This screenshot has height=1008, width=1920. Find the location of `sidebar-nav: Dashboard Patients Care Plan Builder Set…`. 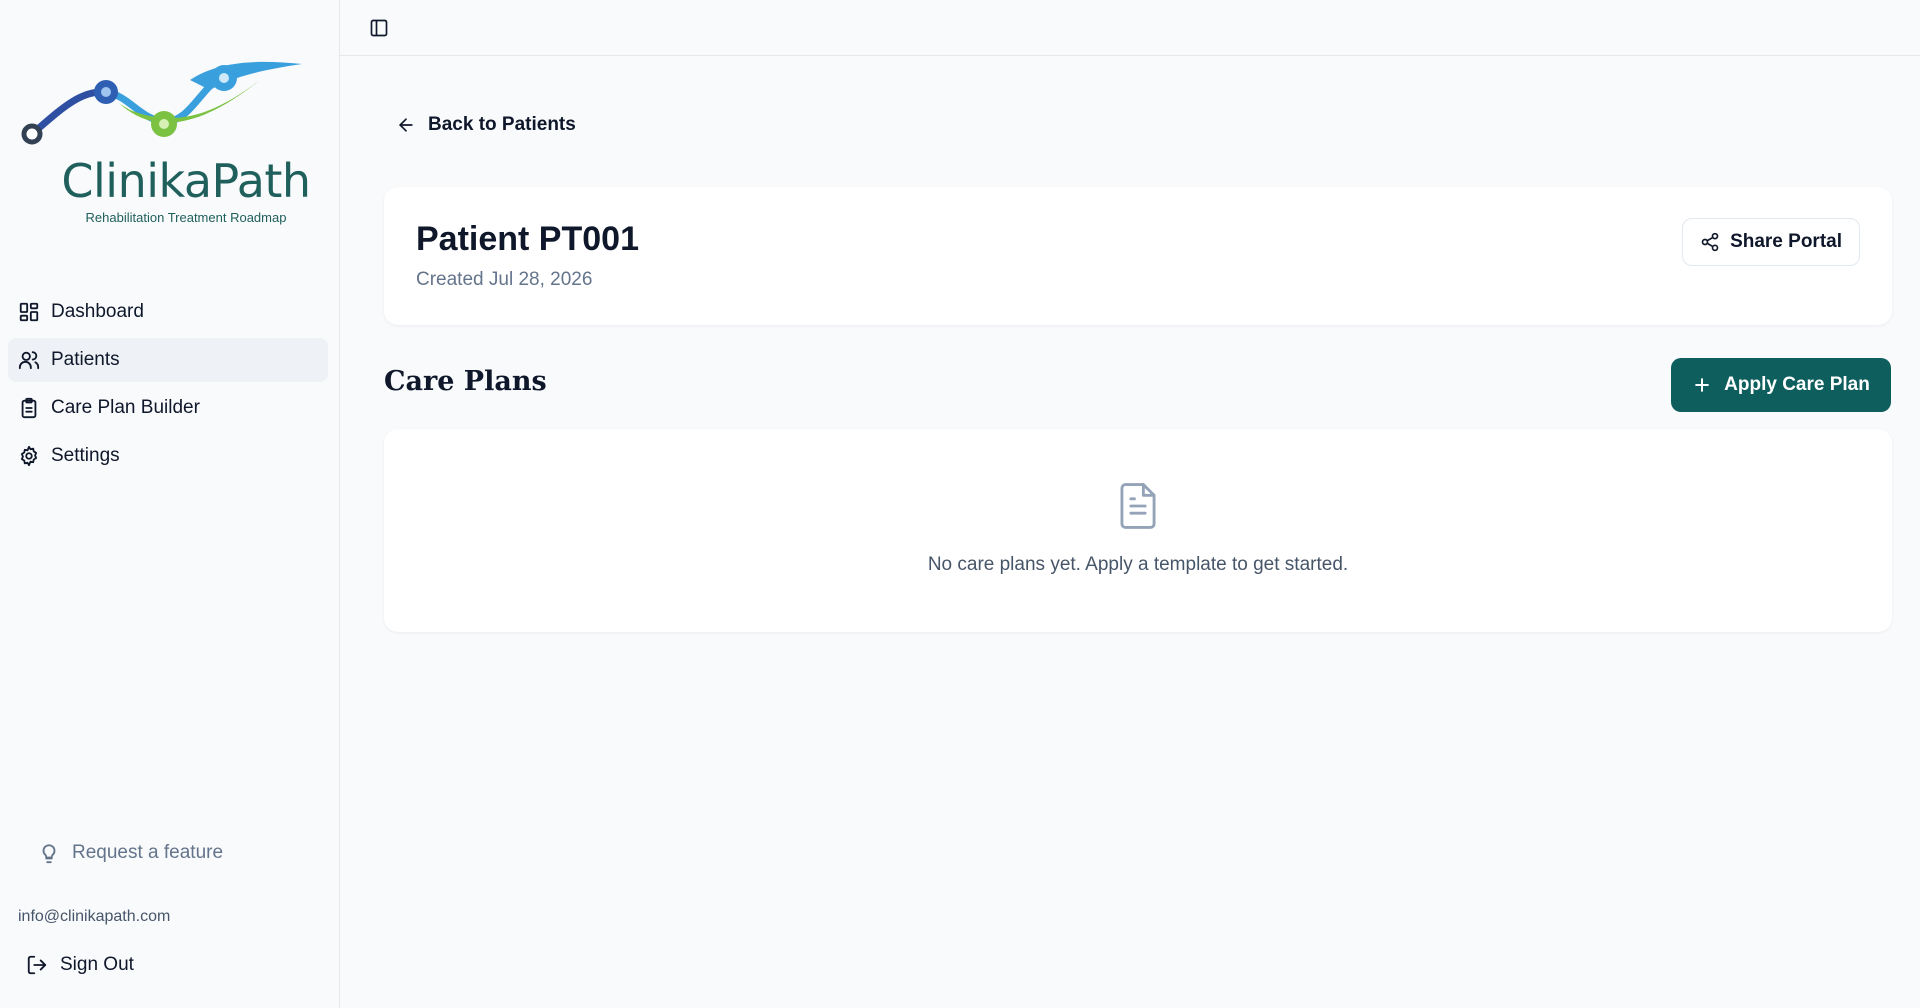

sidebar-nav: Dashboard Patients Care Plan Builder Set… is located at coordinates (168, 386).